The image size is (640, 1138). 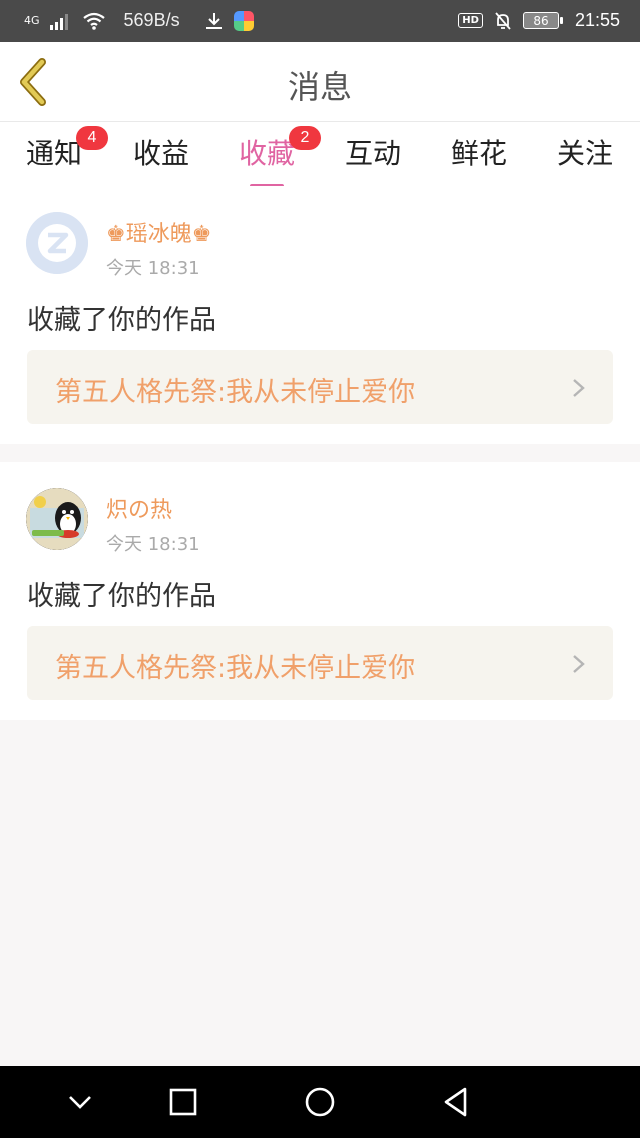 I want to click on header: 消息, so click(x=320, y=82).